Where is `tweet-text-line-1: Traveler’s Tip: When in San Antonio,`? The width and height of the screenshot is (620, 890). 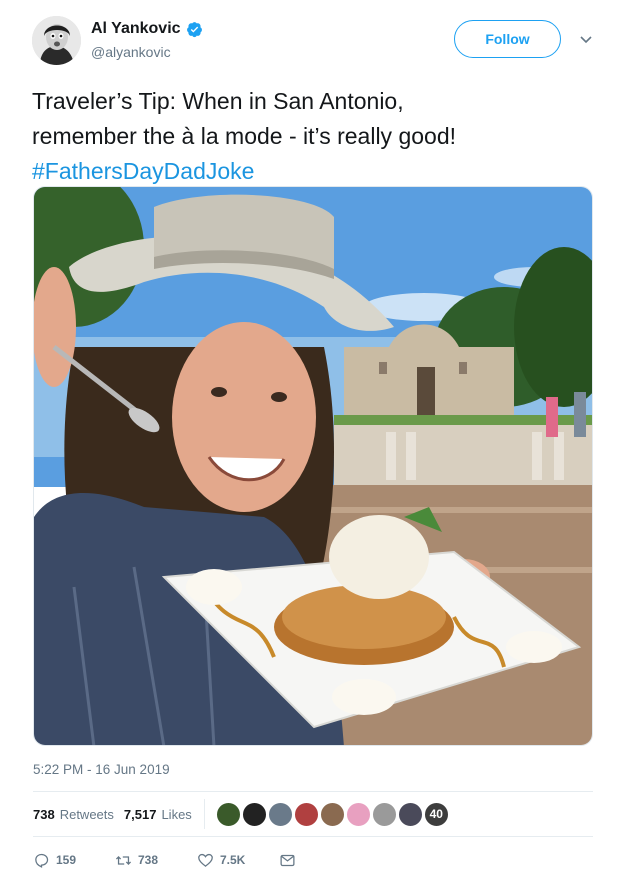 tweet-text-line-1: Traveler’s Tip: When in San Antonio, is located at coordinates (218, 101).